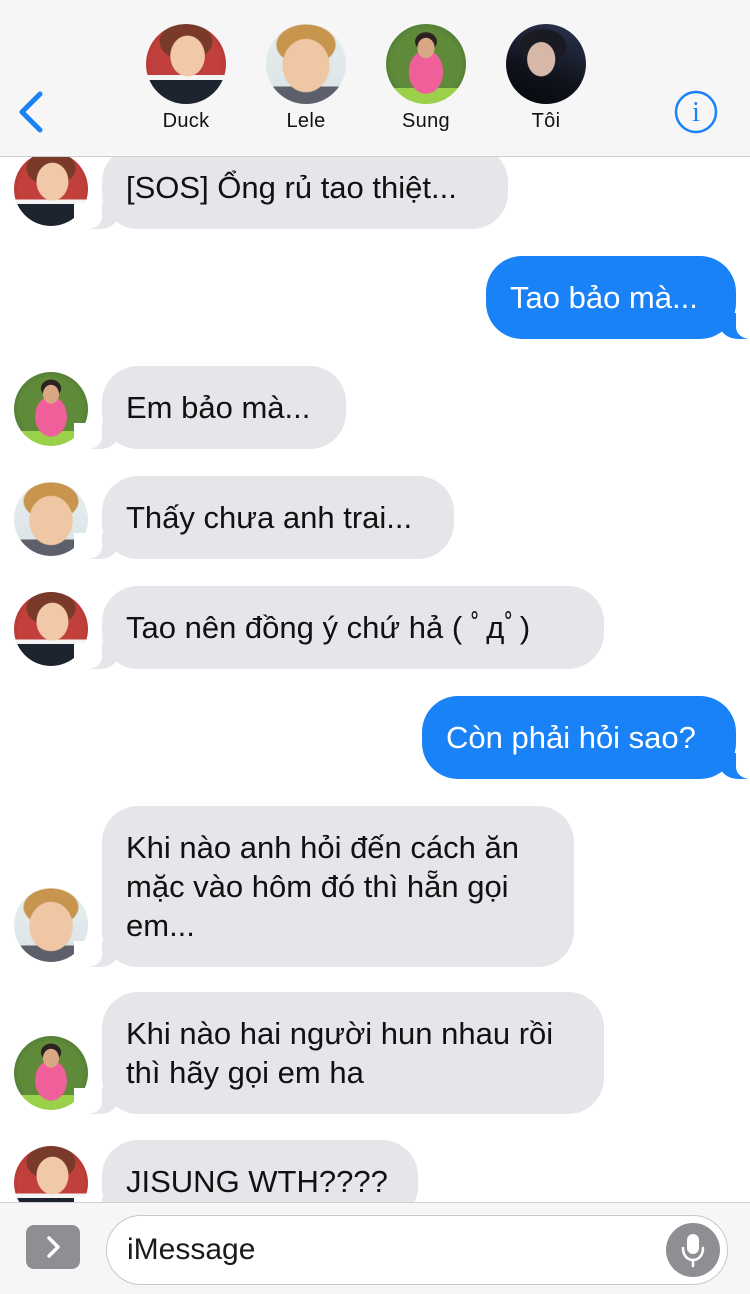  I want to click on participant-name: Tôi, so click(546, 121).